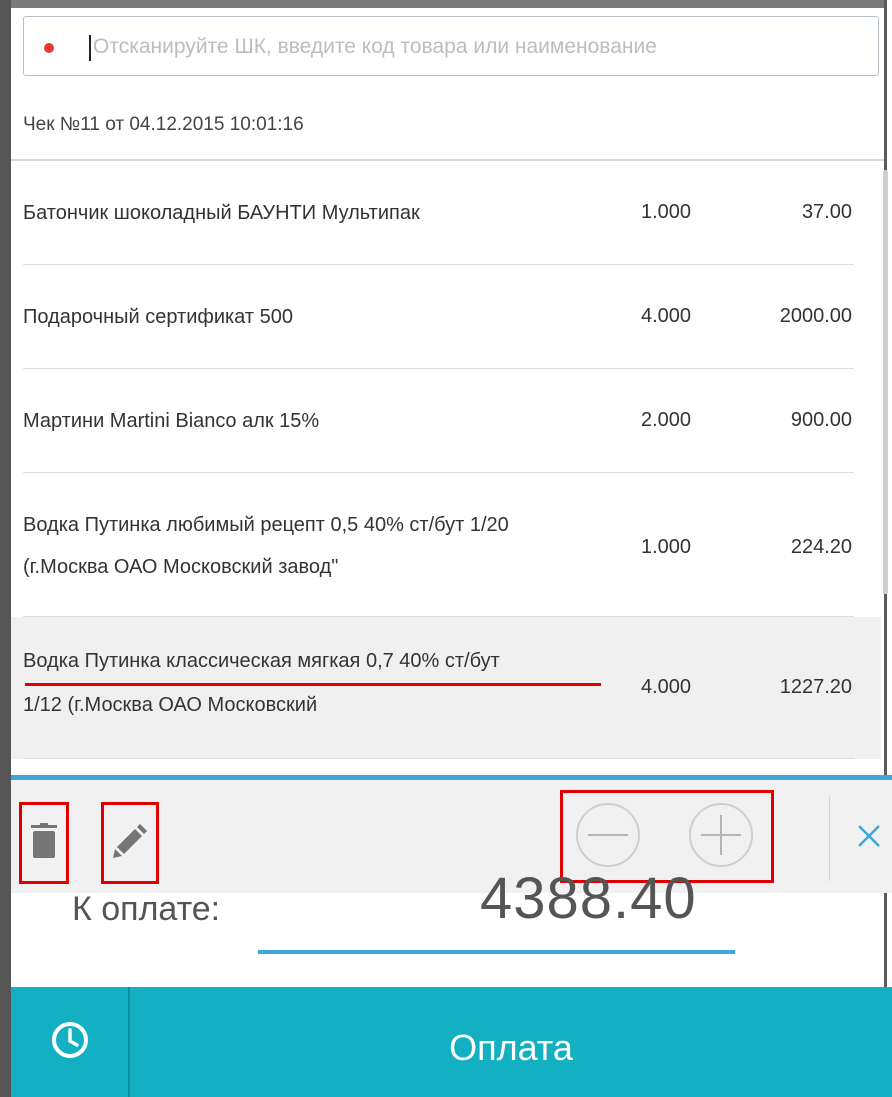 This screenshot has height=1097, width=892. I want to click on clock-icon, so click(70, 1042).